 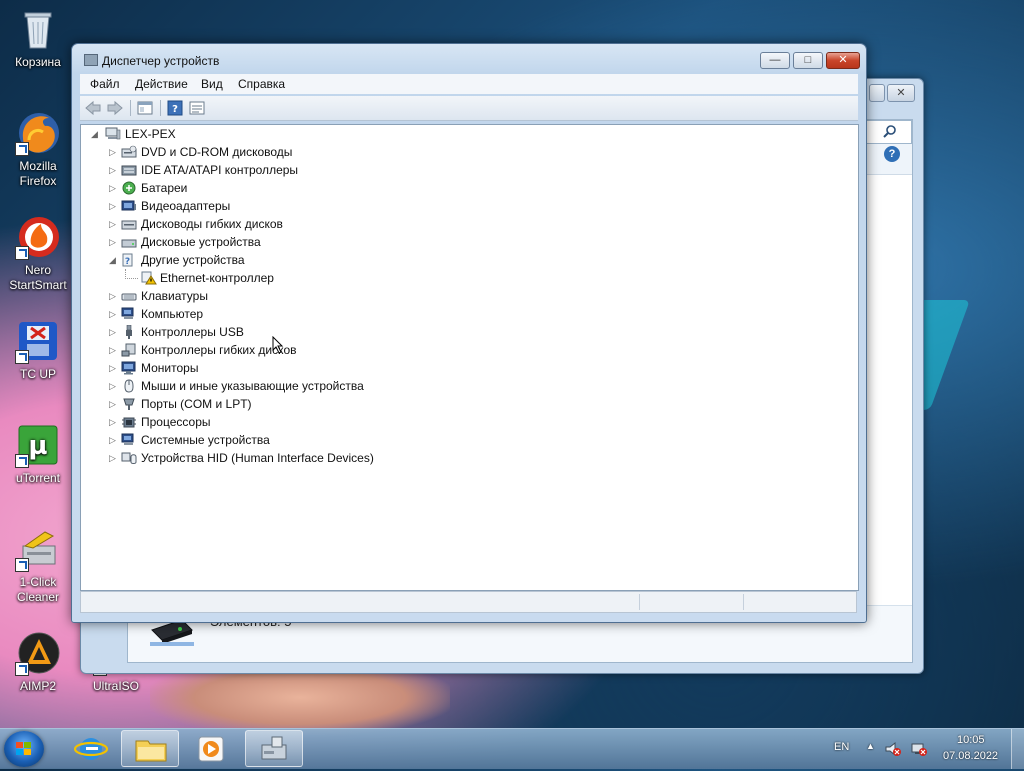 I want to click on tree-item-label: Порты (COM и LPT), so click(x=196, y=404).